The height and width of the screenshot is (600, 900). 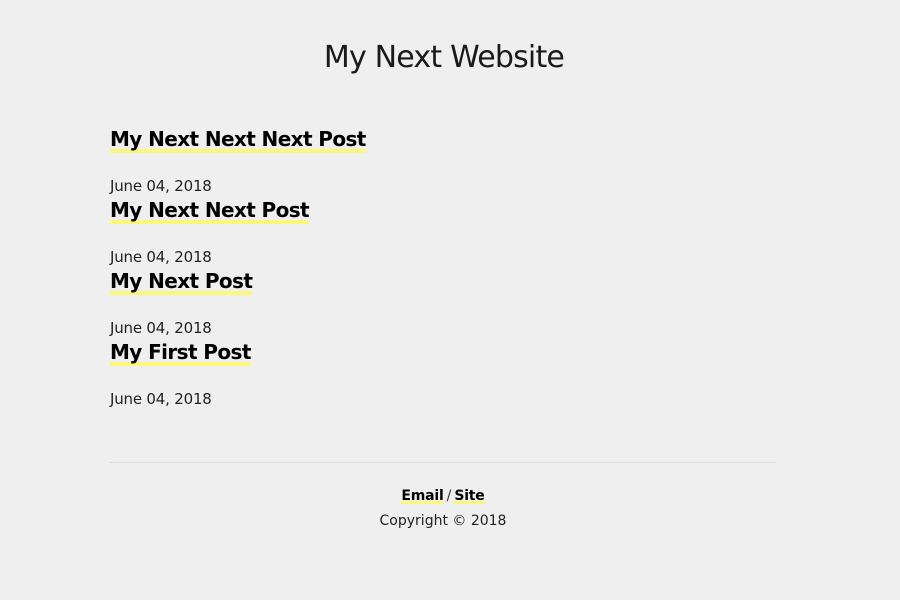 I want to click on site-link: Site, so click(x=469, y=496).